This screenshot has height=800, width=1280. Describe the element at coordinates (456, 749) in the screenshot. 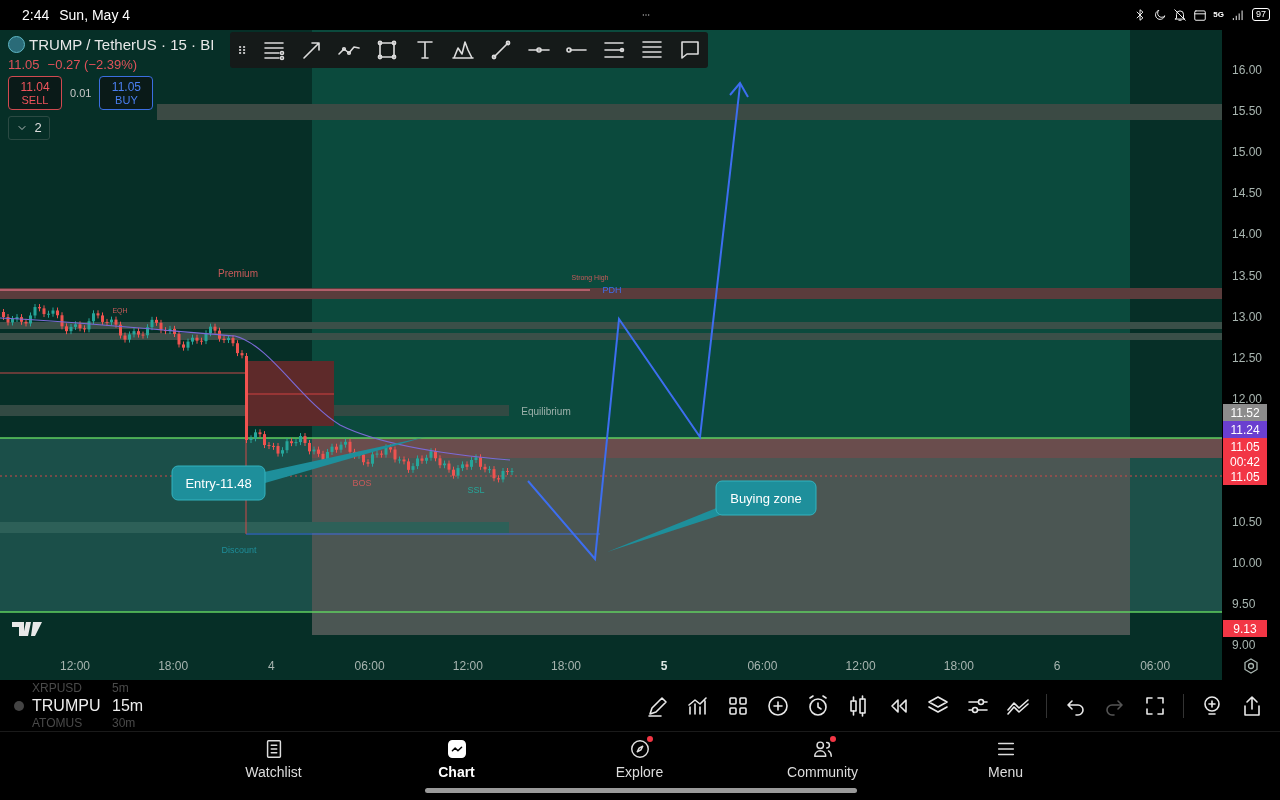

I see `chart-icon` at that location.